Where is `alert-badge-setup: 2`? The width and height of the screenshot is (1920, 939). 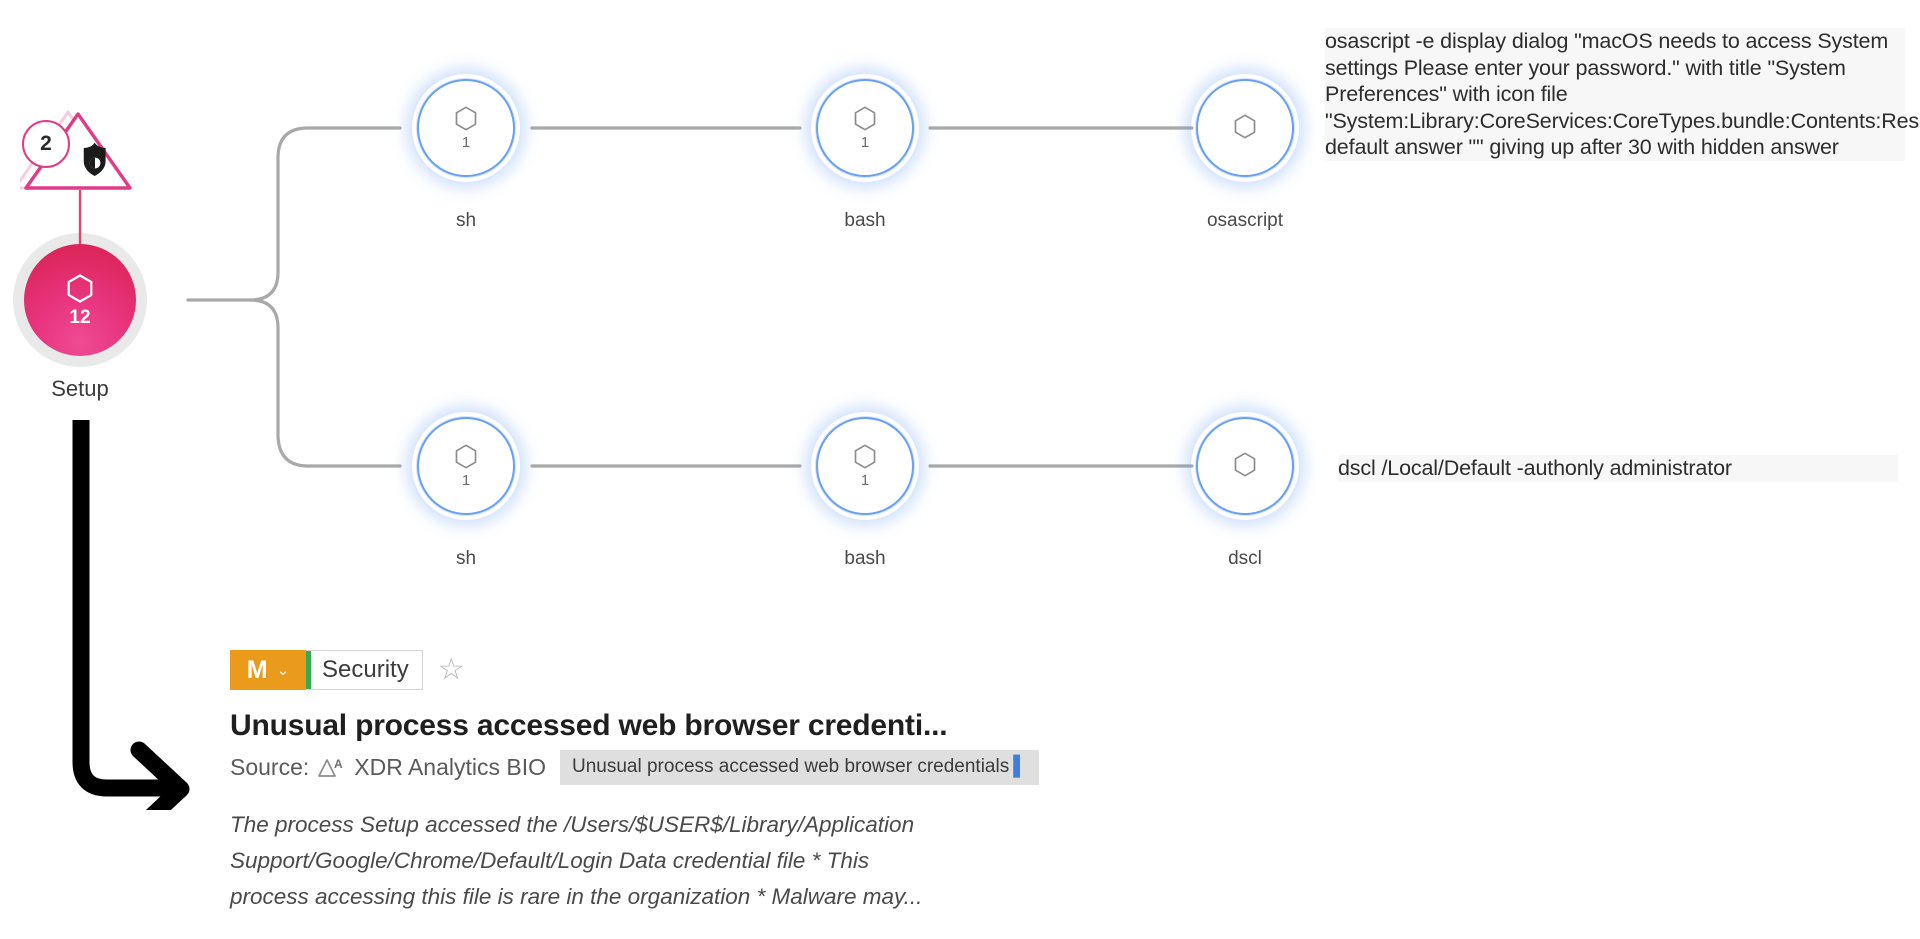 alert-badge-setup: 2 is located at coordinates (80, 150).